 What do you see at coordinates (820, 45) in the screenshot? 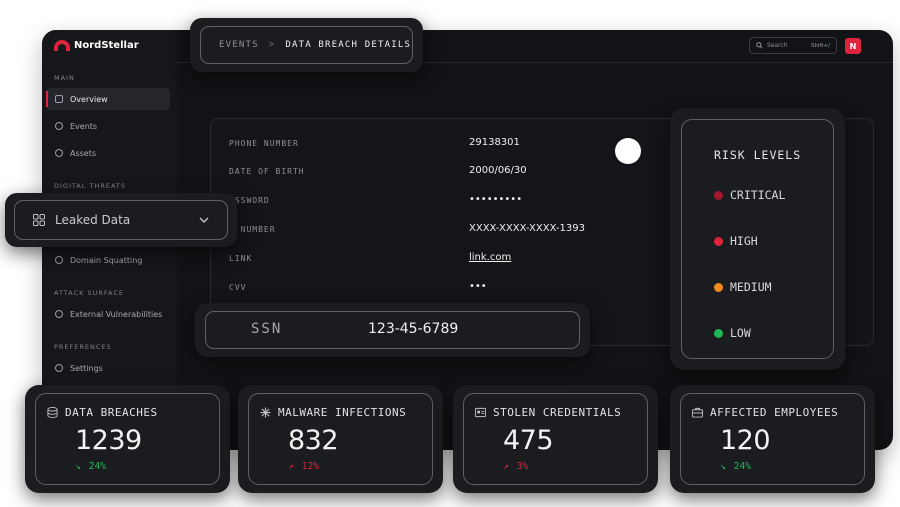
I see `search-shortcut: Shift+/` at bounding box center [820, 45].